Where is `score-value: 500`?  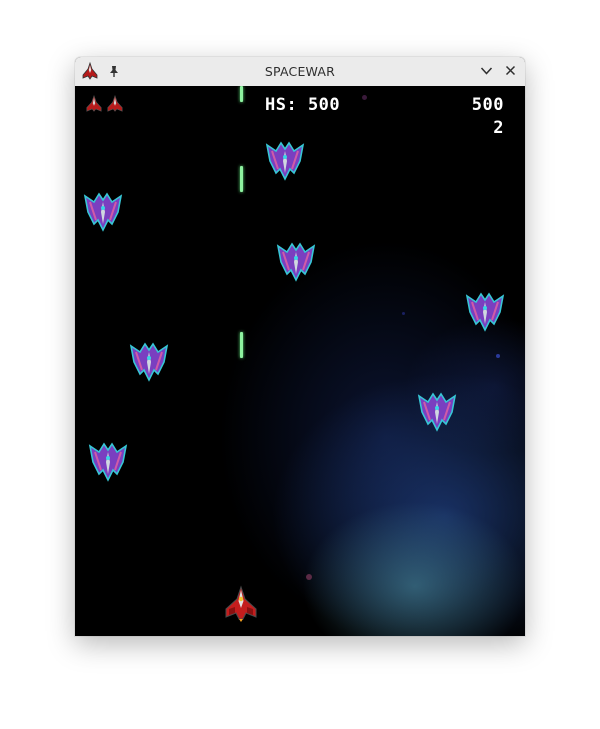
score-value: 500 is located at coordinates (487, 105).